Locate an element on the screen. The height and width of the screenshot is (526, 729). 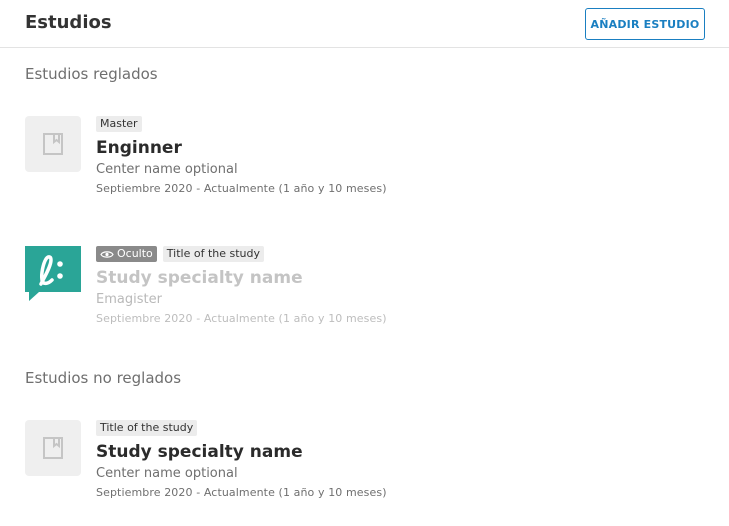
eye-icon is located at coordinates (107, 254).